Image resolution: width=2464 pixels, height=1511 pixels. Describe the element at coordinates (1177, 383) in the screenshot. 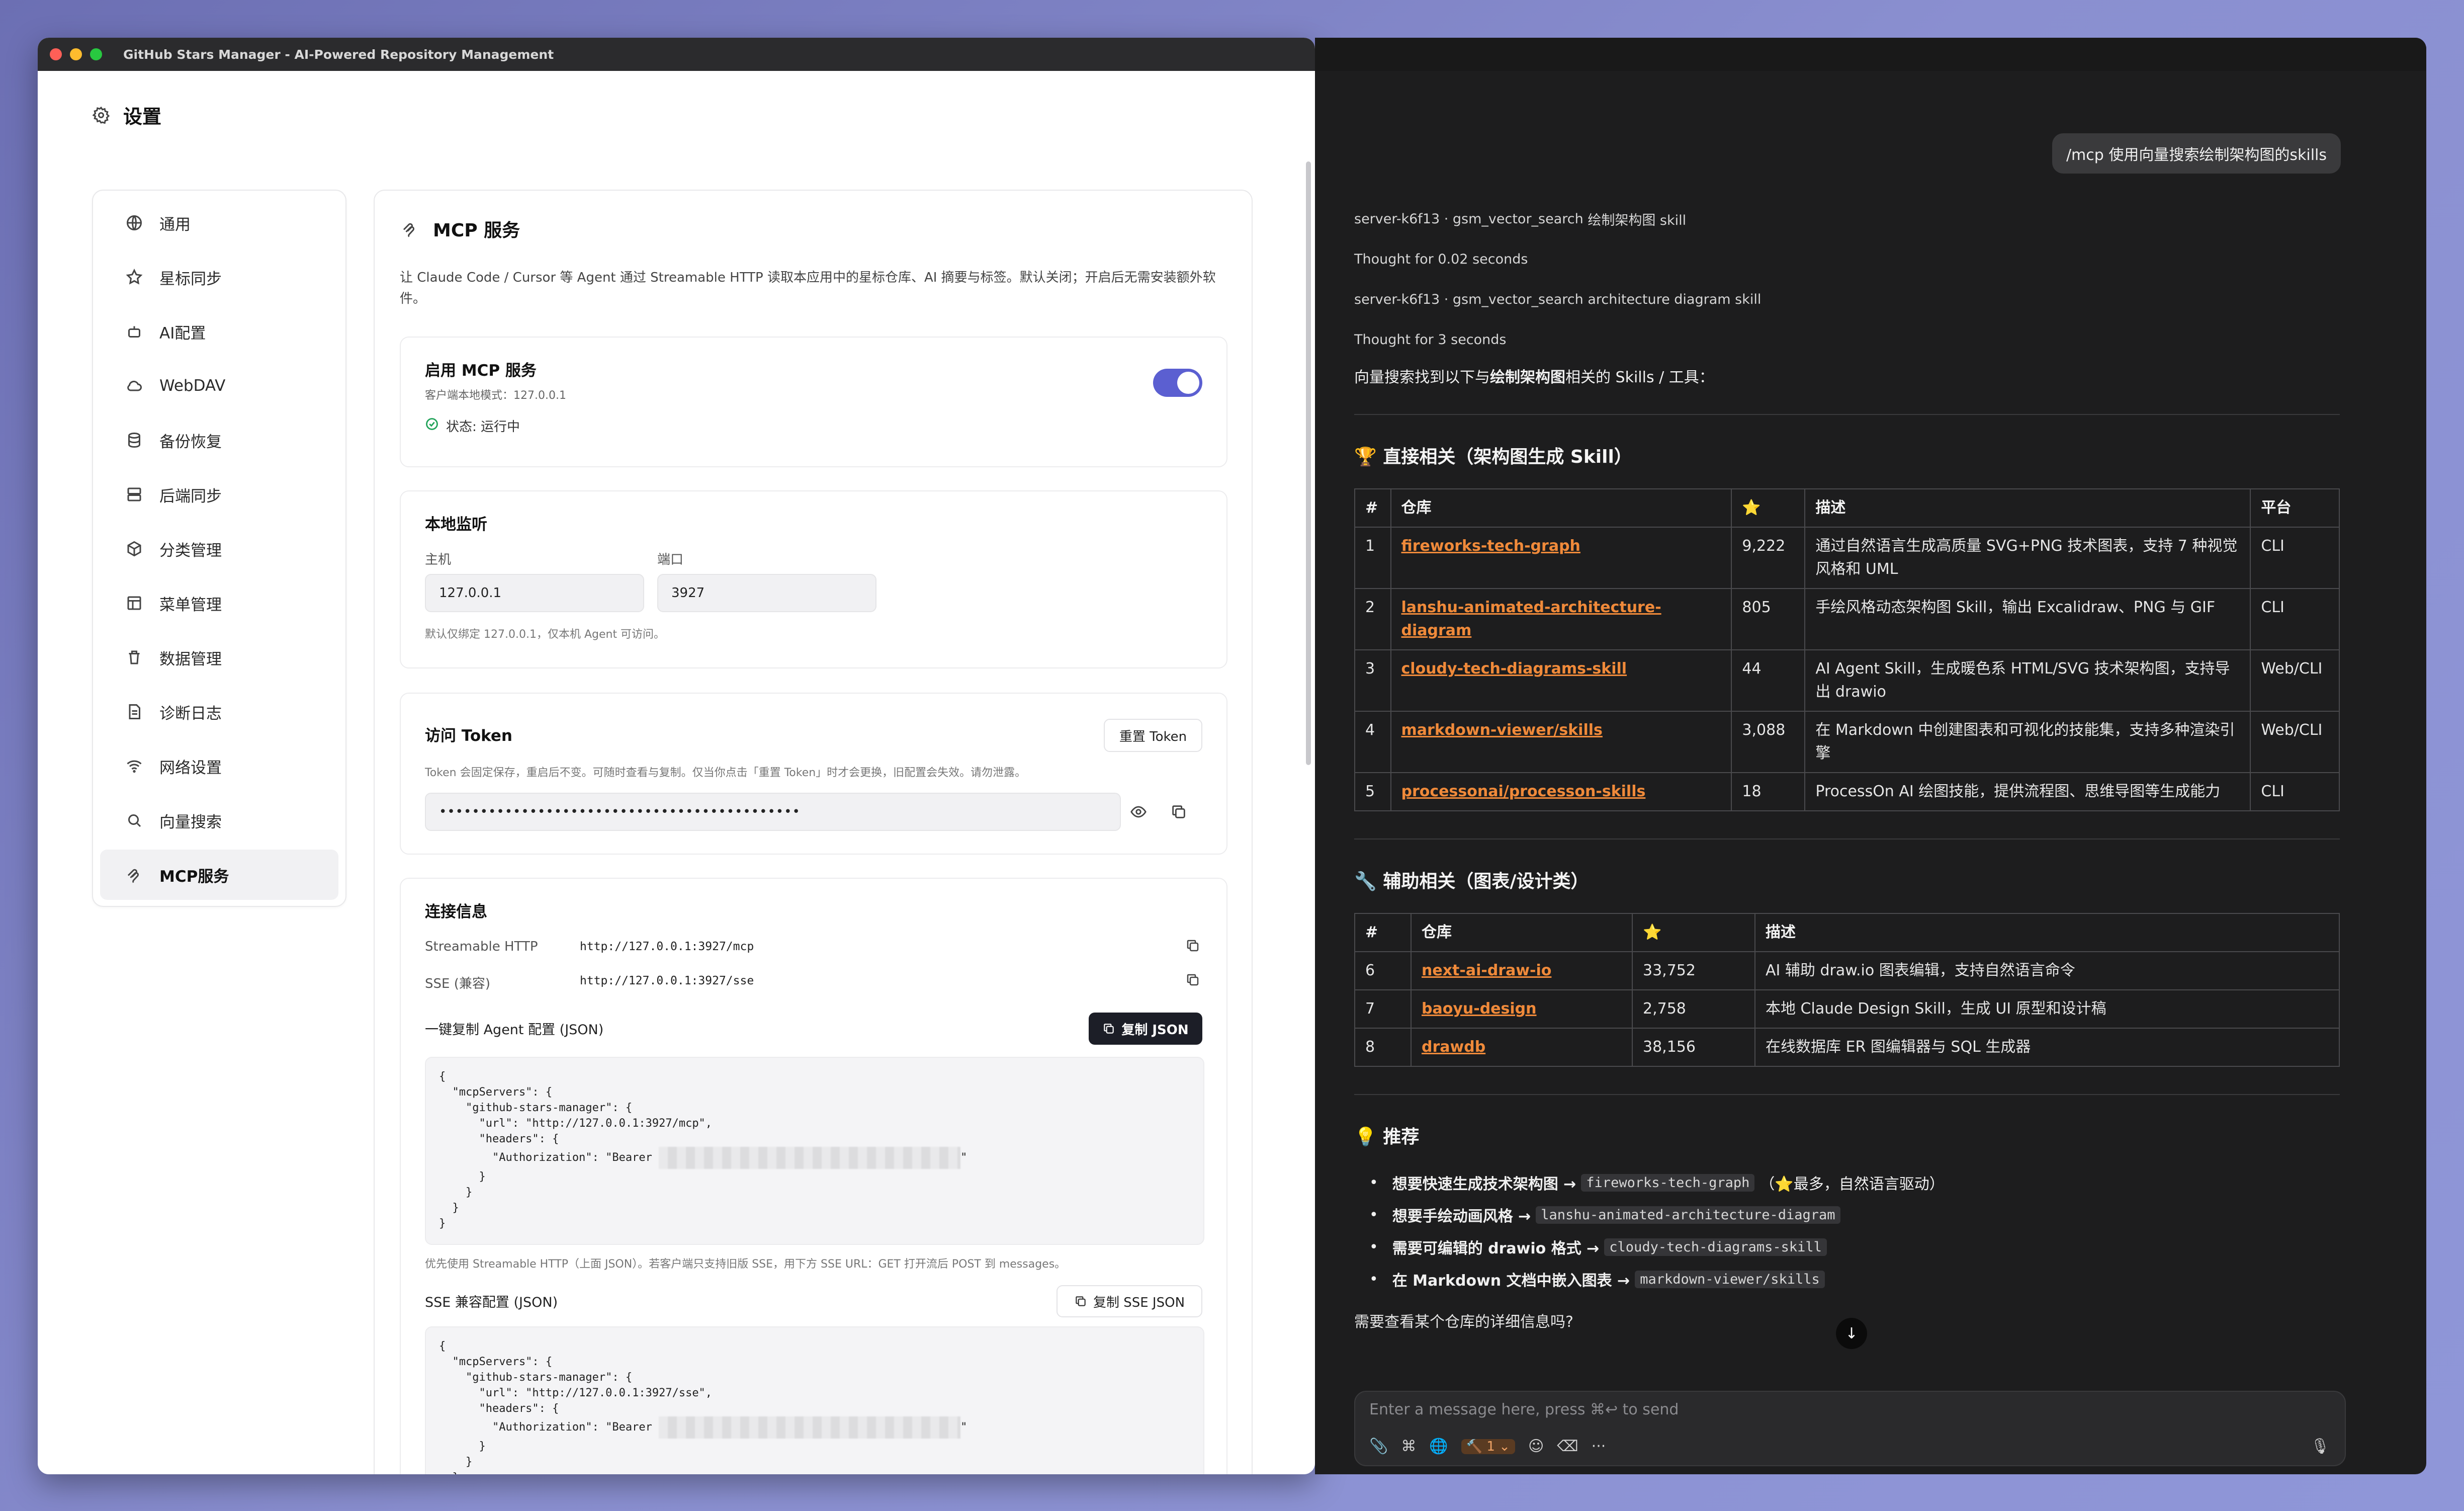

I see `enable-mcp-toggle` at that location.